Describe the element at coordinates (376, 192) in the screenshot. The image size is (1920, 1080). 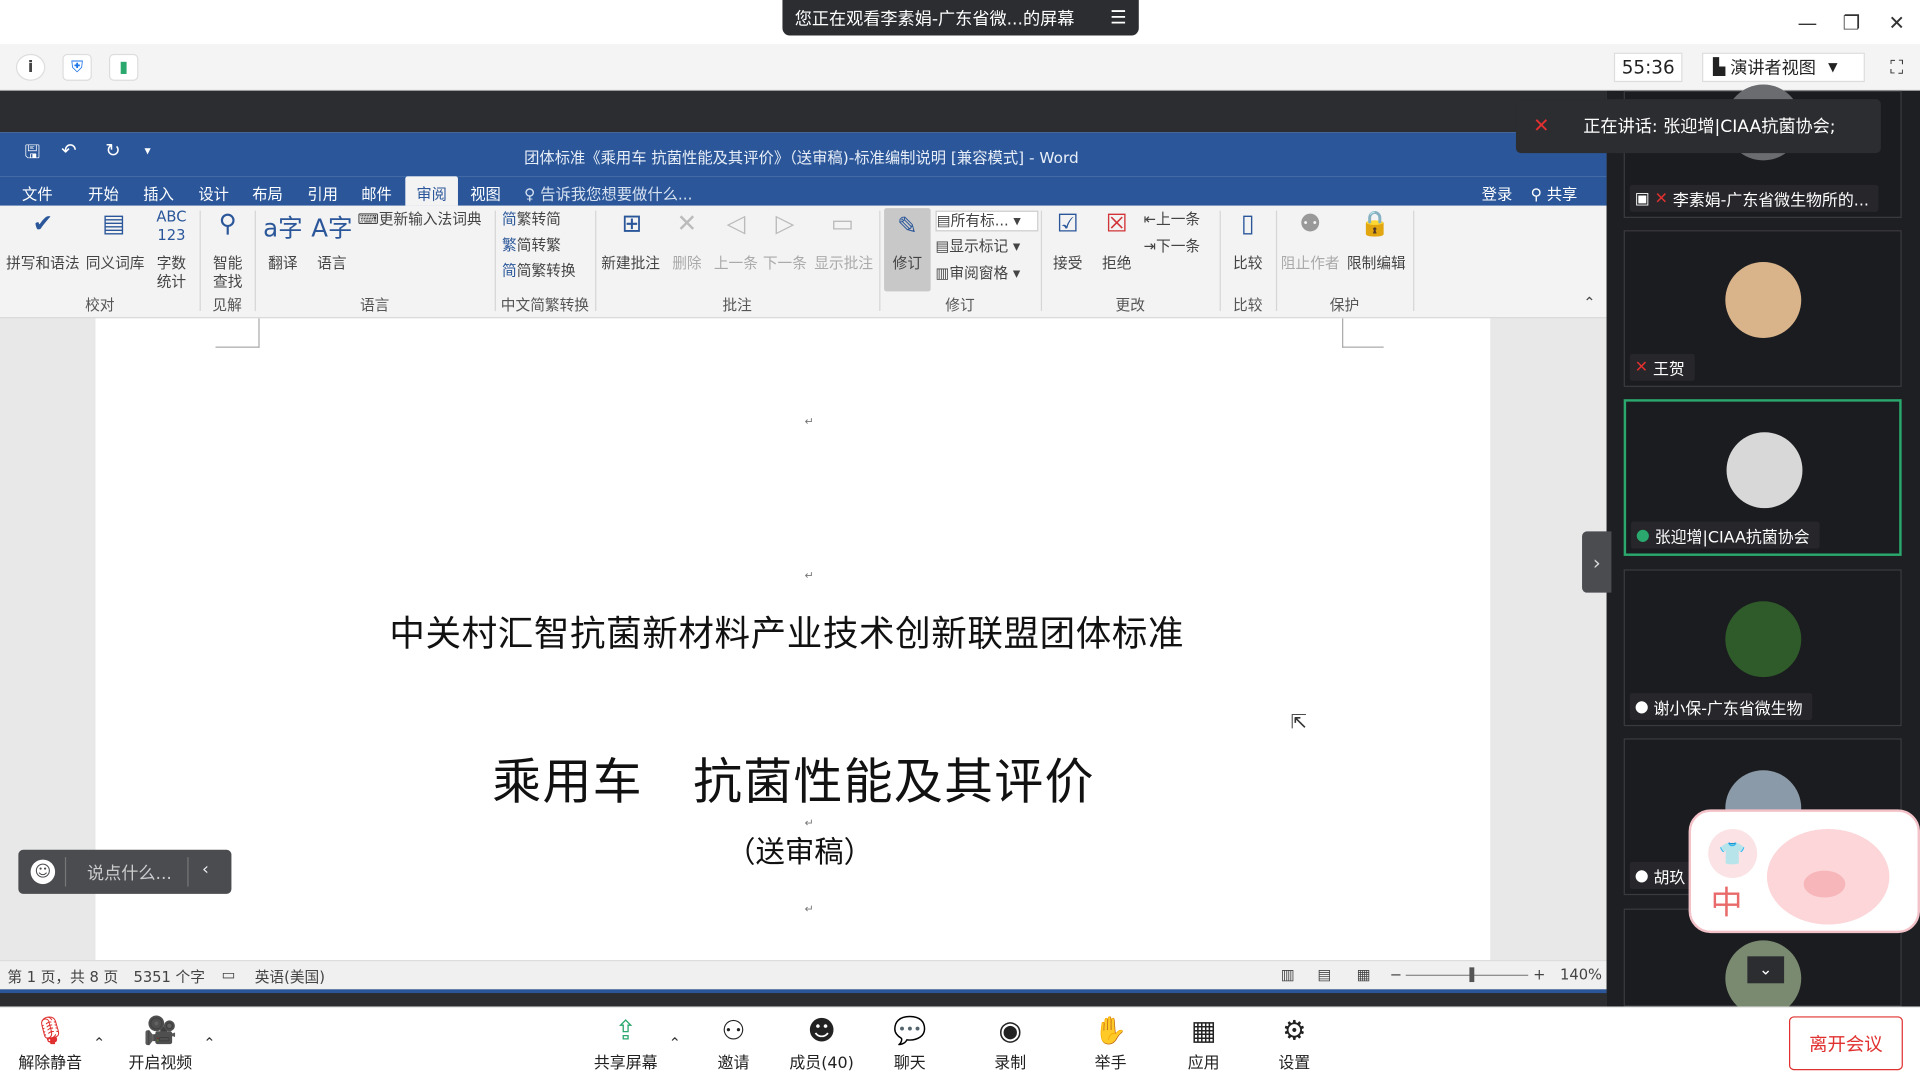
I see `tab-mailings: 邮件` at that location.